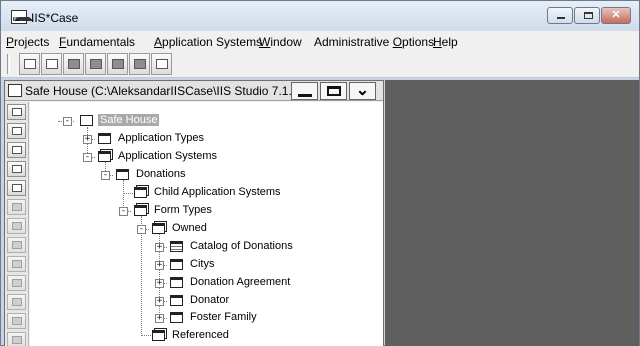 This screenshot has width=640, height=346. I want to click on app-icon: IIS, so click(22, 17).